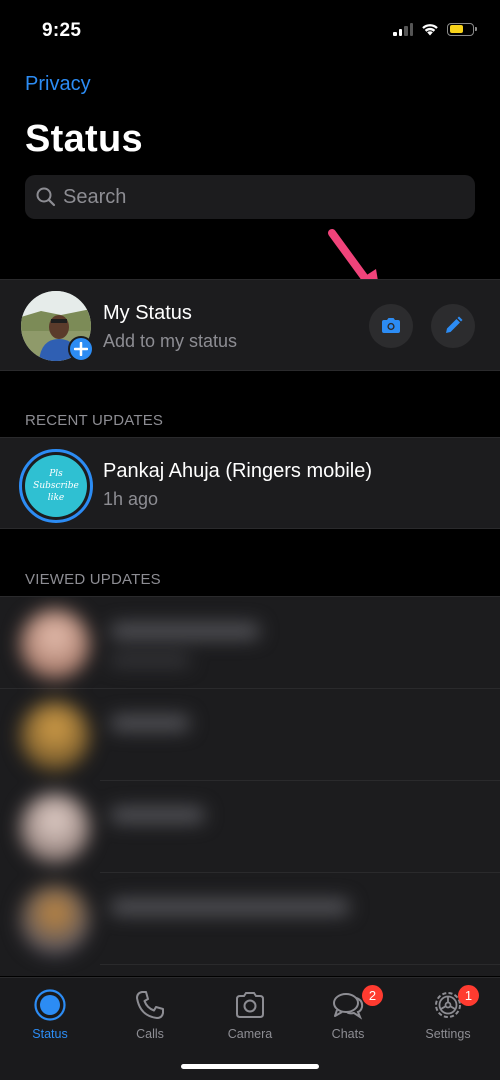 This screenshot has width=500, height=1080. I want to click on tab-status: Status, so click(50, 1019).